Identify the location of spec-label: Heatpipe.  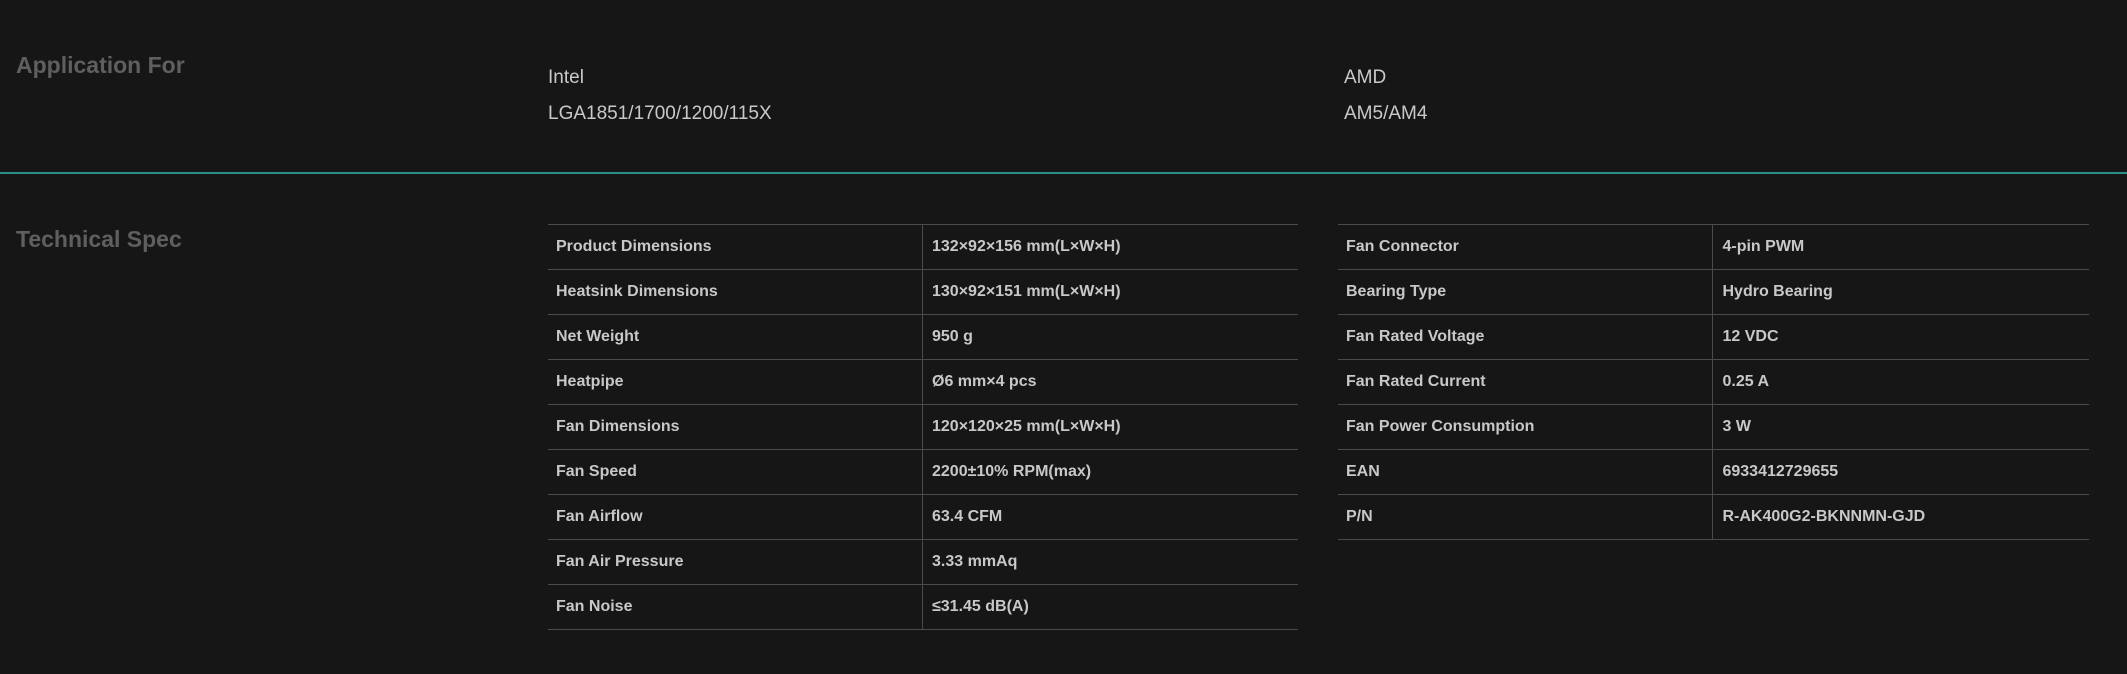
(735, 382).